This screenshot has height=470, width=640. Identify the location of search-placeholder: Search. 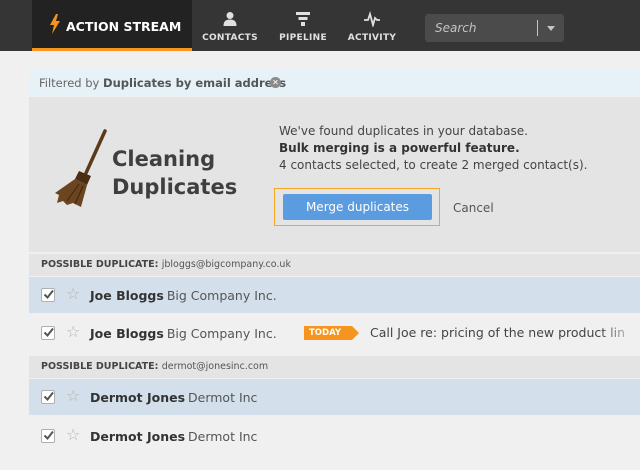
(456, 28).